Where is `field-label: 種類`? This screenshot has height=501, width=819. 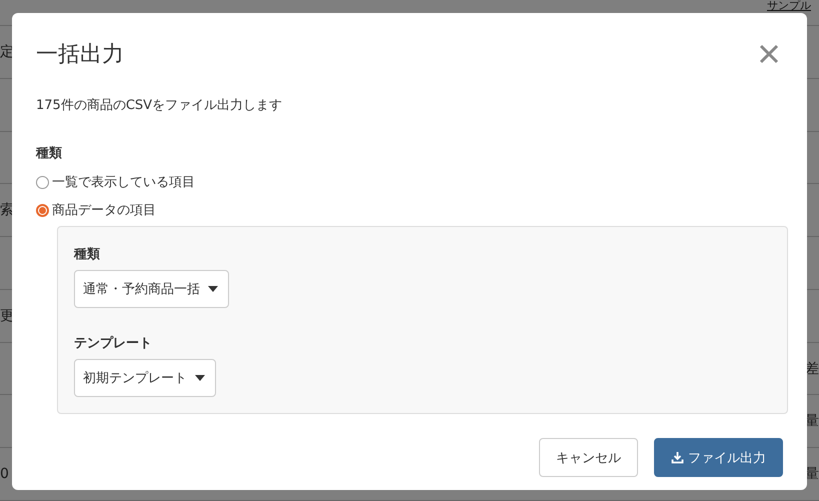
field-label: 種類 is located at coordinates (87, 254).